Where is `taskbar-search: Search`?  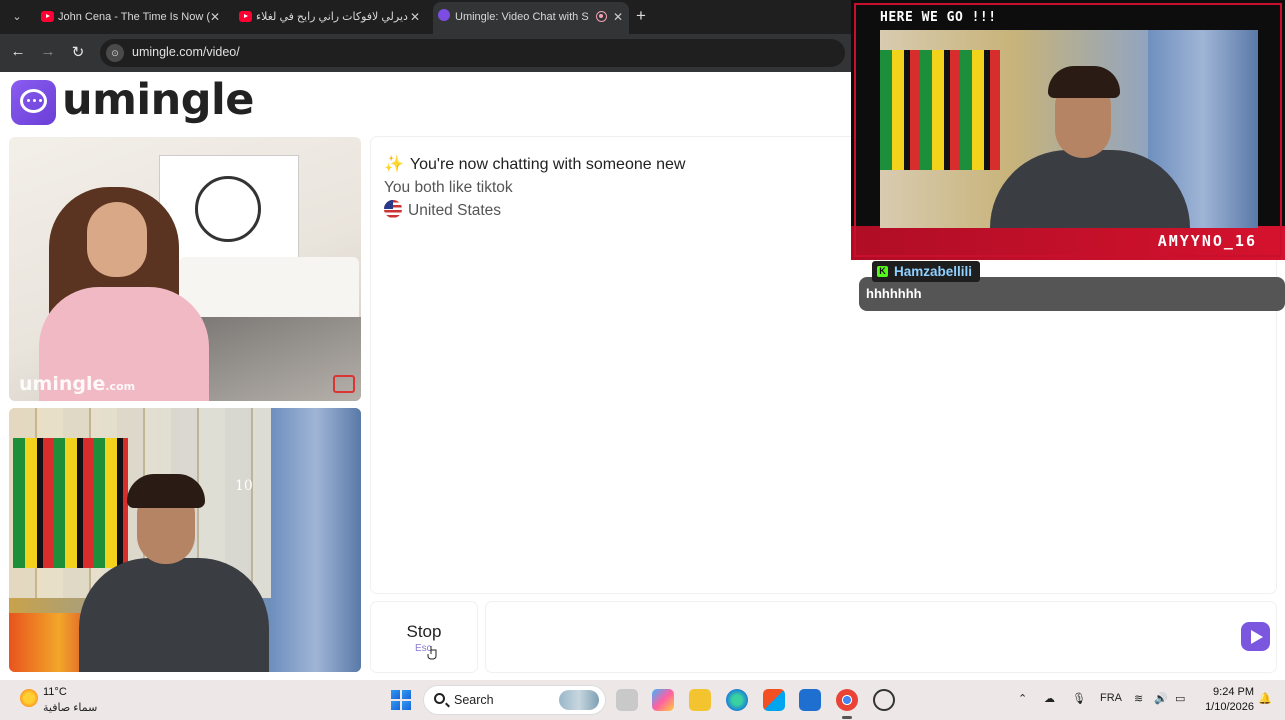
taskbar-search: Search is located at coordinates (514, 700).